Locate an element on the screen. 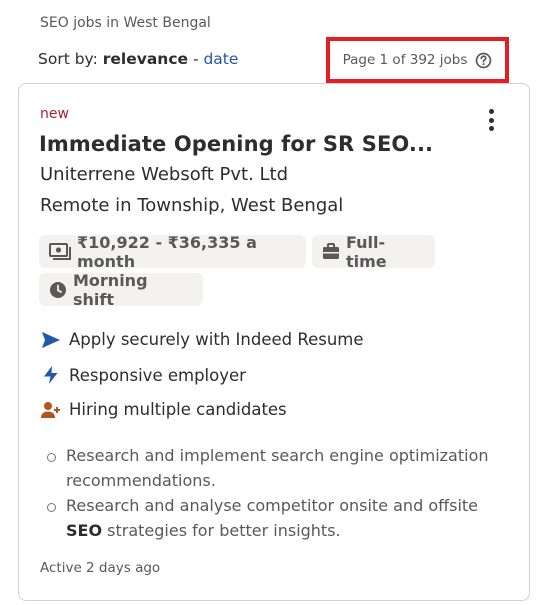 Image resolution: width=551 pixels, height=605 pixels. shift-text: Morning shift is located at coordinates (110, 289).